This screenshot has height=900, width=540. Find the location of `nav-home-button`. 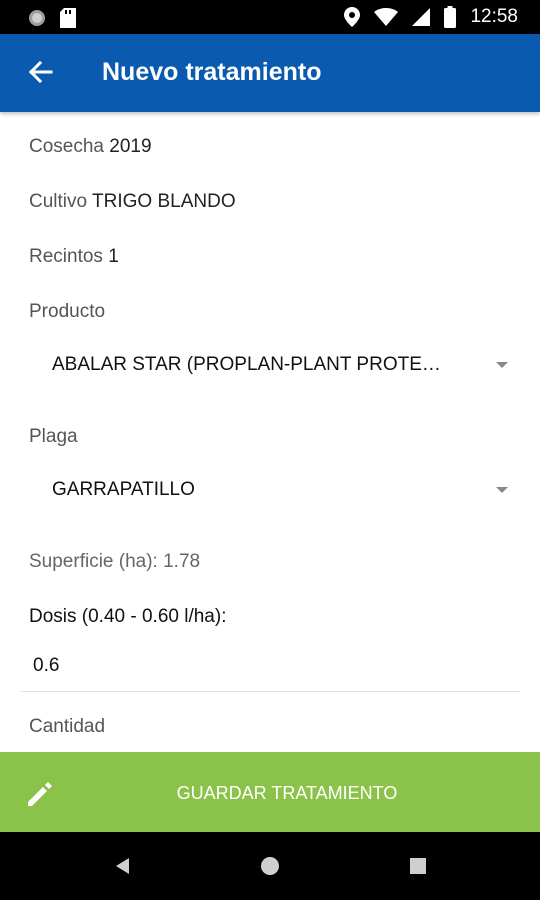

nav-home-button is located at coordinates (270, 866).